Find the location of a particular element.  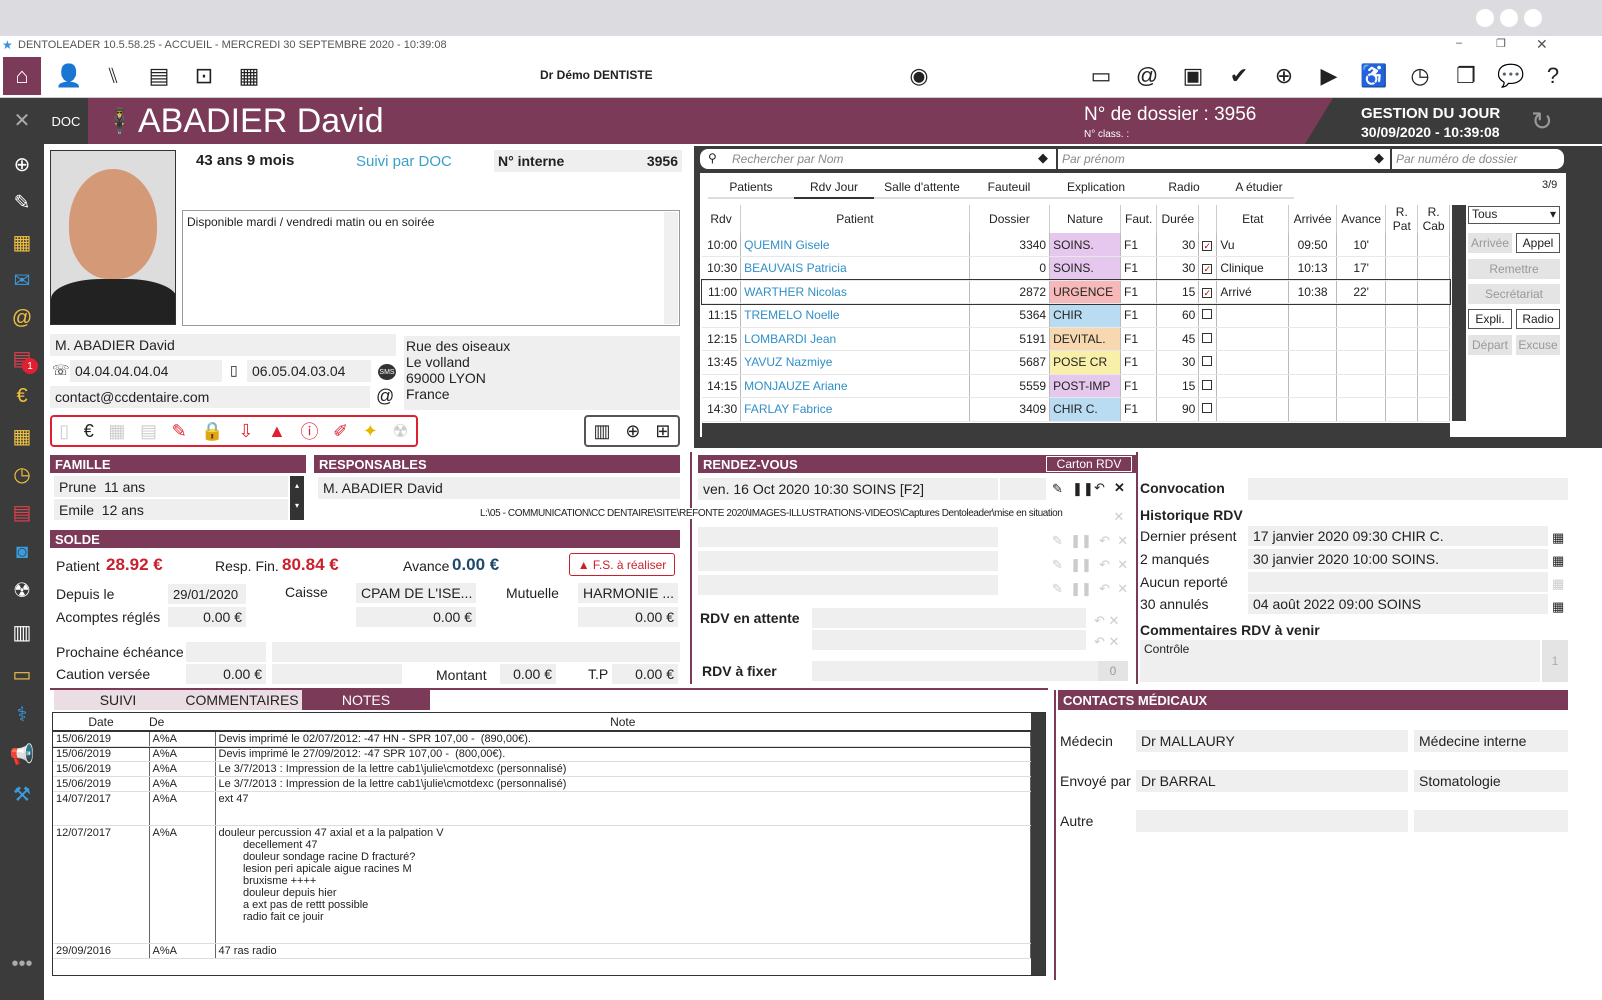

exclamation-icon: ⓘ is located at coordinates (309, 431).